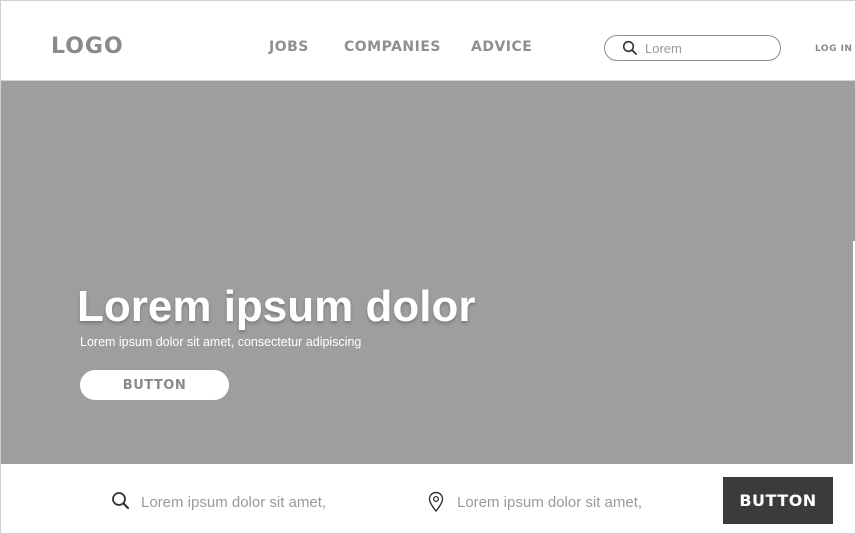 The height and width of the screenshot is (534, 856). I want to click on header-search, so click(692, 48).